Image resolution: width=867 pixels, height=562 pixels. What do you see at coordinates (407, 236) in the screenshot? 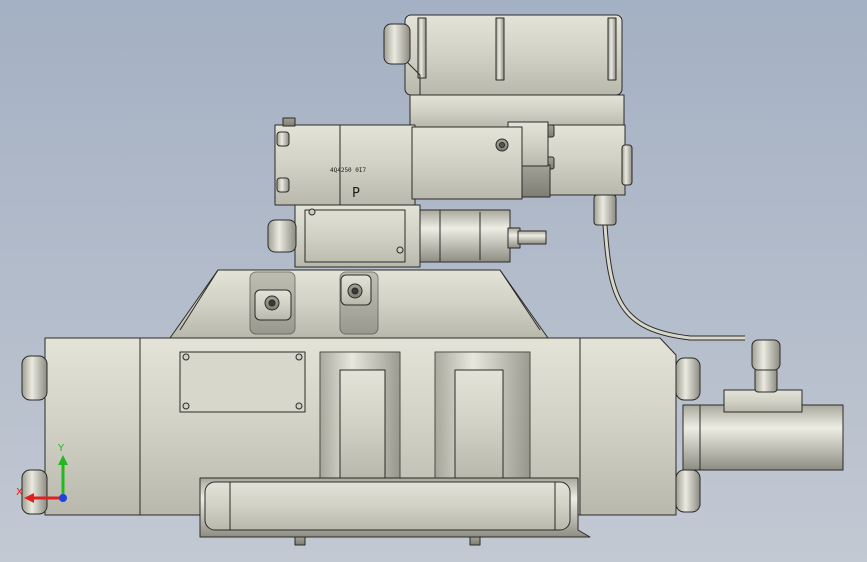
I see `interface-block` at bounding box center [407, 236].